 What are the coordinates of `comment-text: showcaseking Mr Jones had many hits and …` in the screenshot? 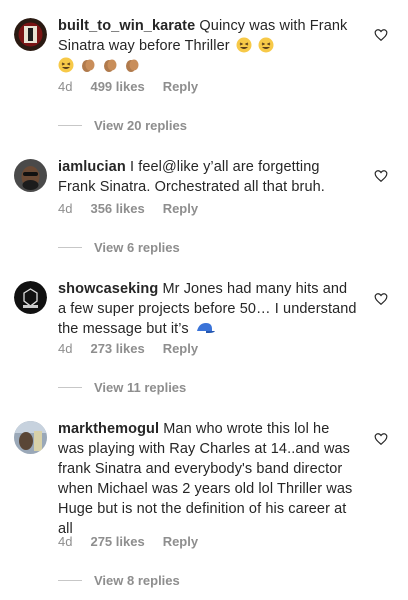 It's located at (207, 309).